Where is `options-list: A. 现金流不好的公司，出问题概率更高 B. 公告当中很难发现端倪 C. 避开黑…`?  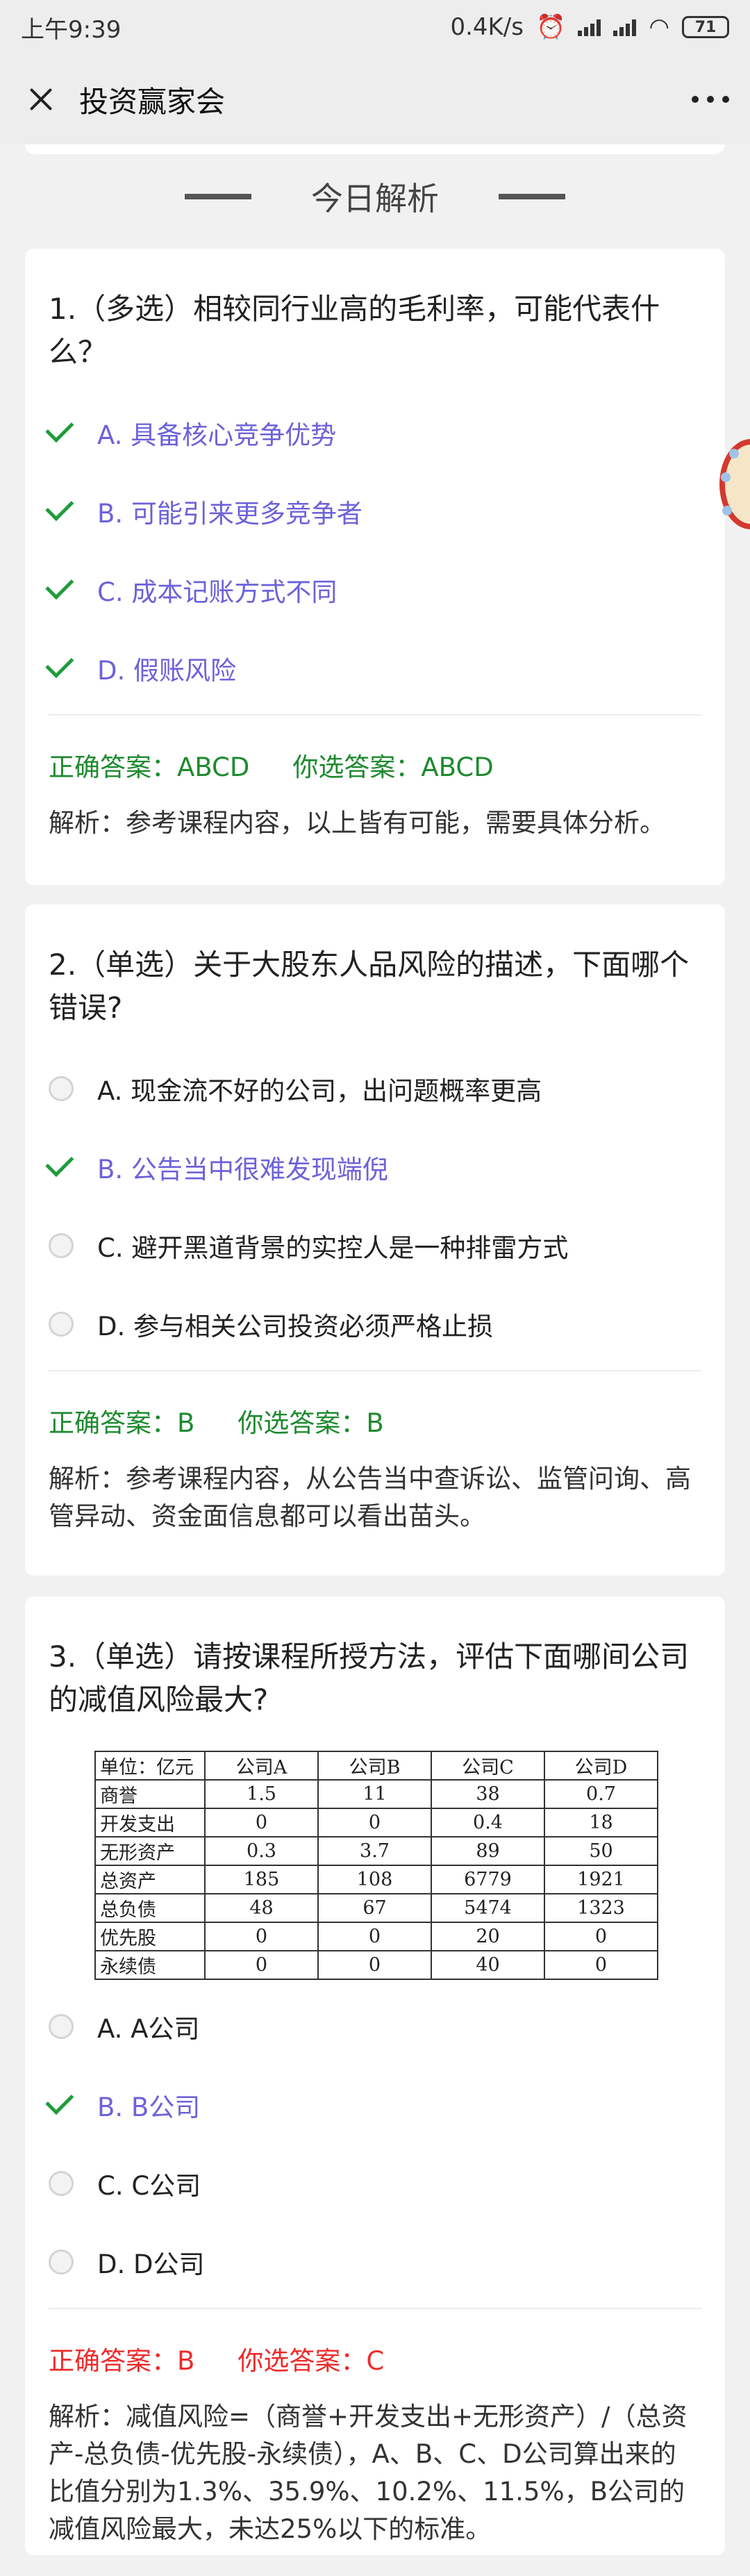
options-list: A. 现金流不好的公司，出问题概率更高 B. 公告当中很难发现端倪 C. 避开黑… is located at coordinates (373, 1206).